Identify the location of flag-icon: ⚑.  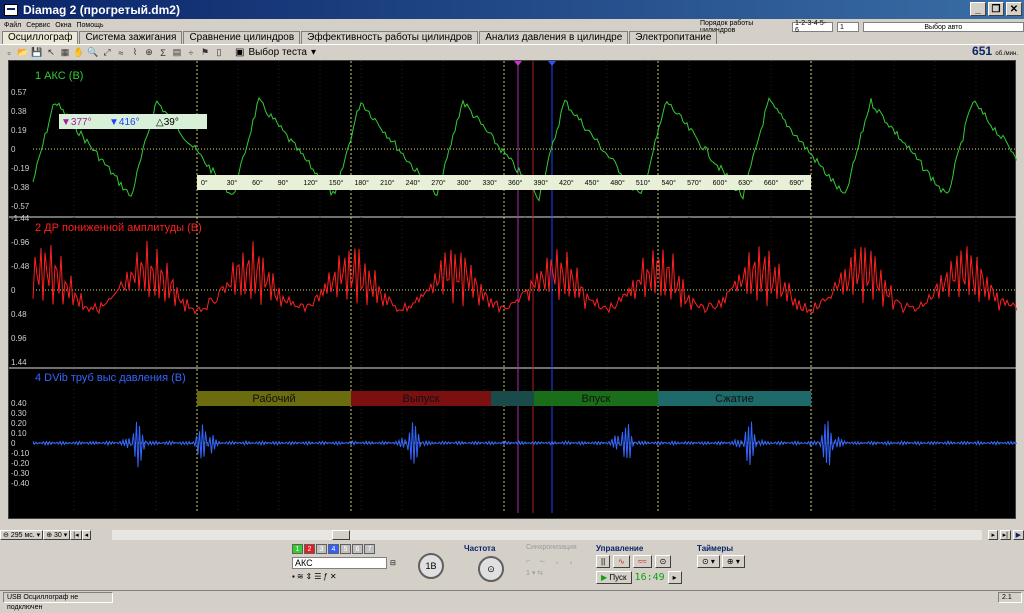
(205, 53).